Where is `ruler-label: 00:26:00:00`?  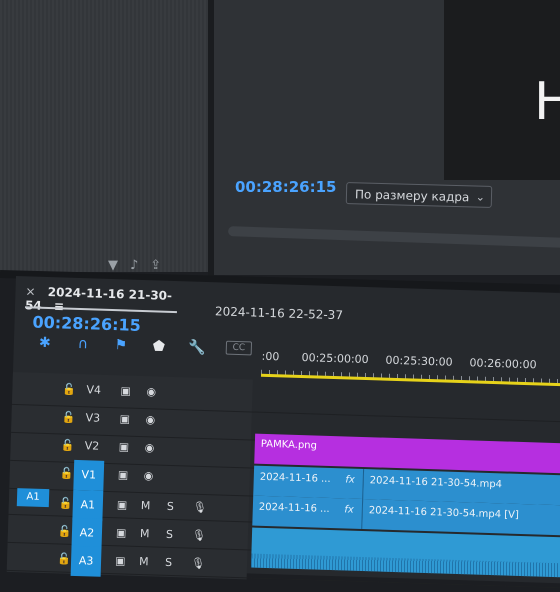 ruler-label: 00:26:00:00 is located at coordinates (503, 364).